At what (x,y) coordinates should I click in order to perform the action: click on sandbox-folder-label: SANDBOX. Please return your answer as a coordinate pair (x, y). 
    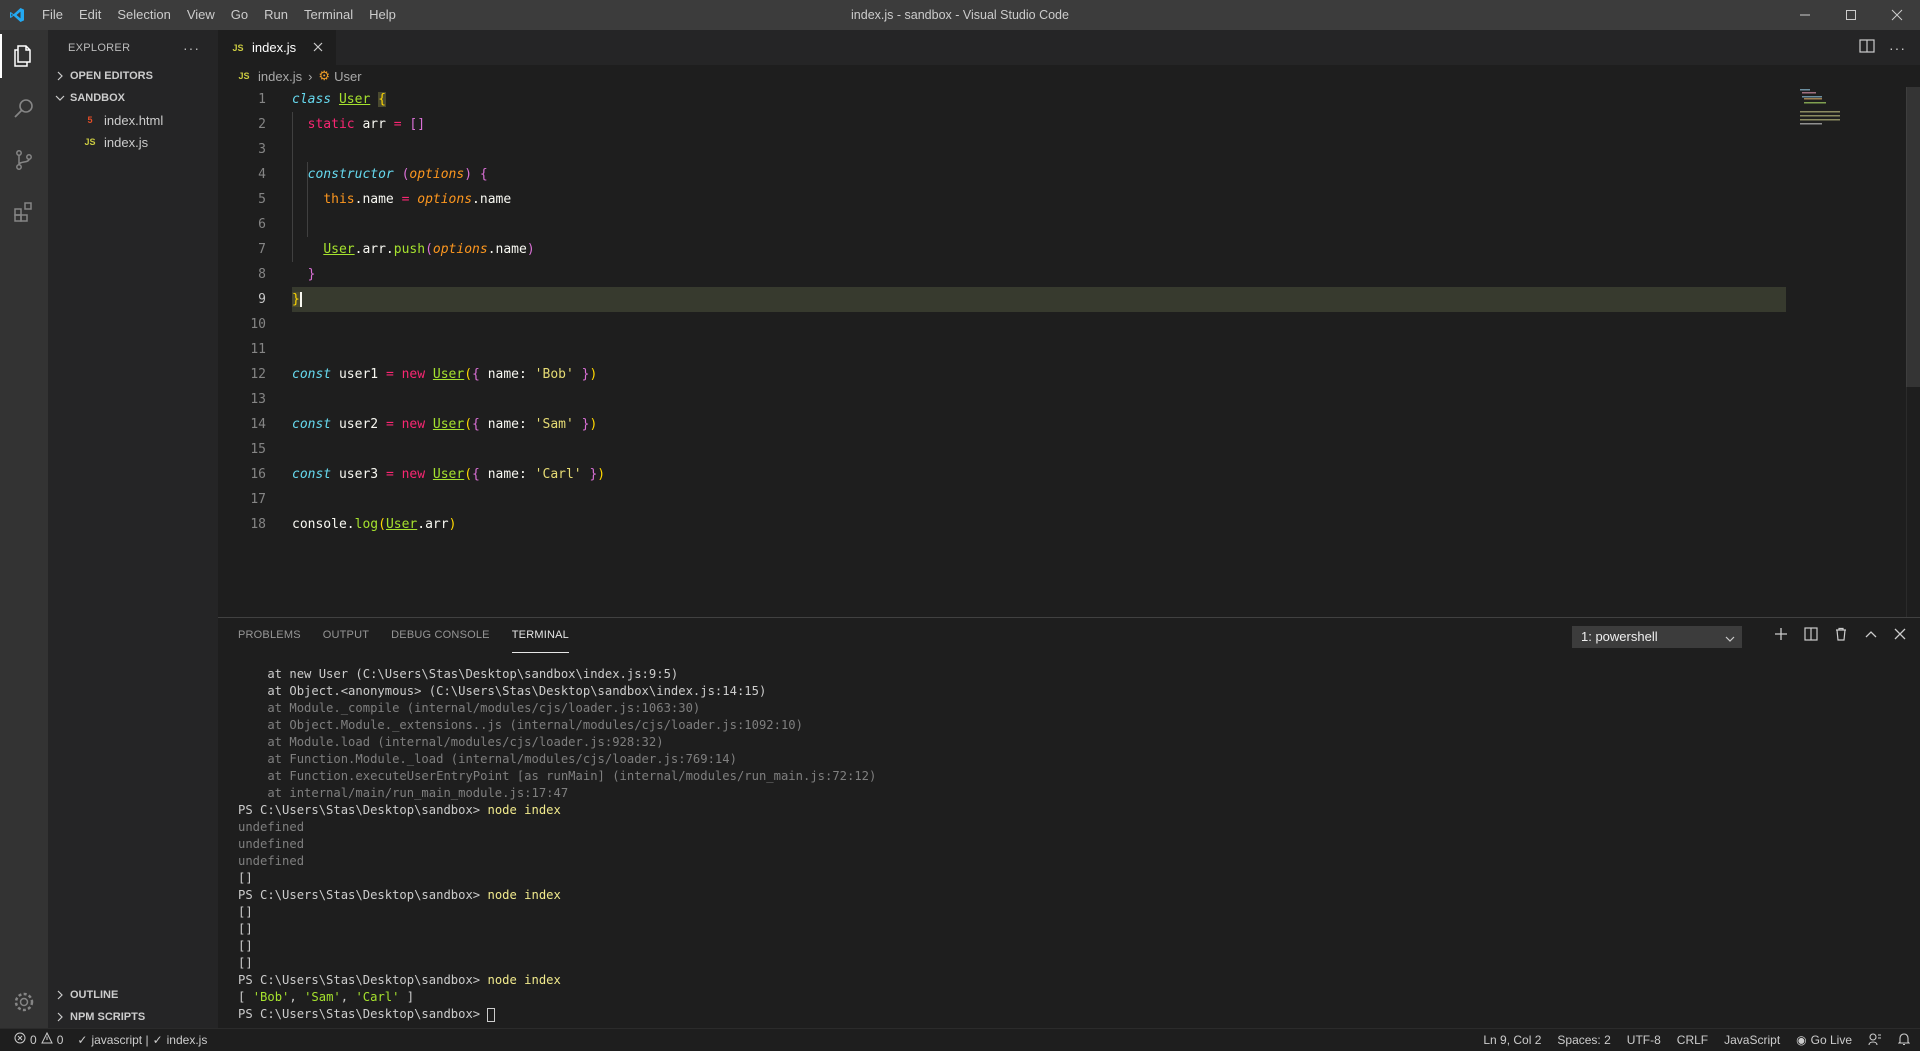
    Looking at the image, I should click on (98, 98).